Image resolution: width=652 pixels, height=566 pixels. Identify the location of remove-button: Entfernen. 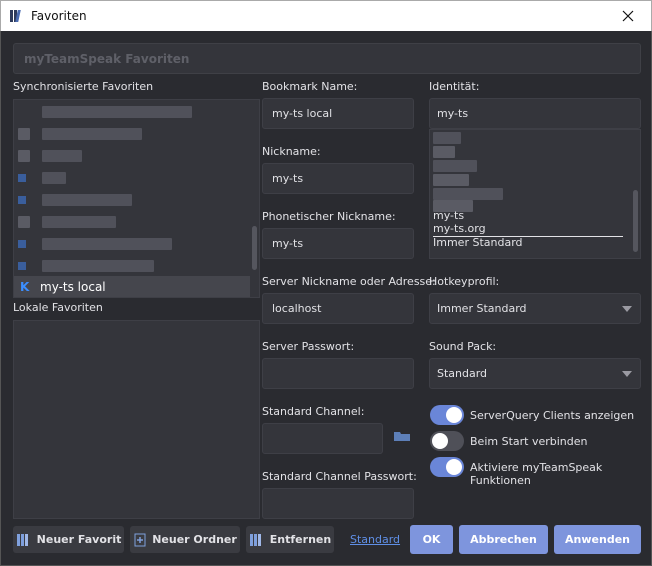
(290, 539).